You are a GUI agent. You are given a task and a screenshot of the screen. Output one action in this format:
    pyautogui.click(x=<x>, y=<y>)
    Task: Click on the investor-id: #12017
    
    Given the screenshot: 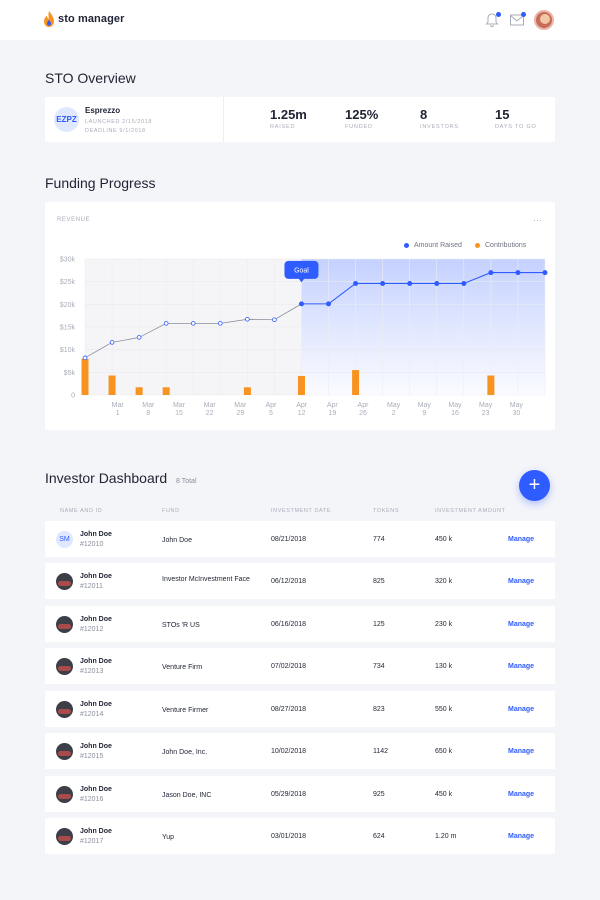 What is the action you would take?
    pyautogui.click(x=92, y=841)
    